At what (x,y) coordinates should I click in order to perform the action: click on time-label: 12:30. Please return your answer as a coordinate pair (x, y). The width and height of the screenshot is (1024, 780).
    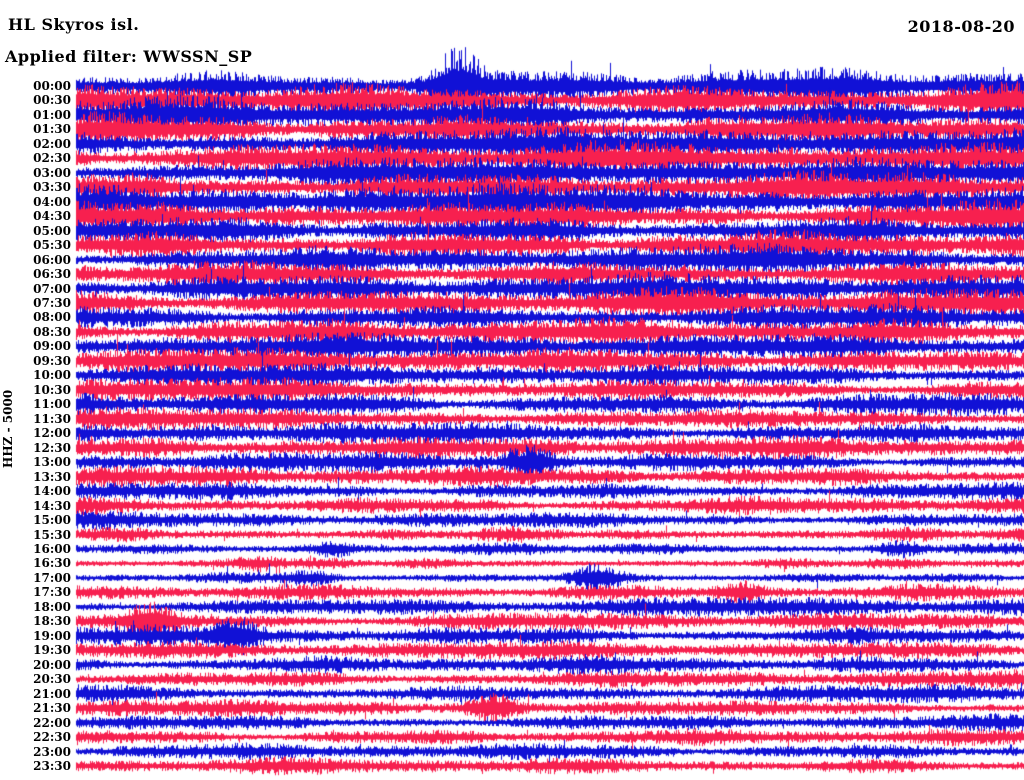
    Looking at the image, I should click on (52, 447).